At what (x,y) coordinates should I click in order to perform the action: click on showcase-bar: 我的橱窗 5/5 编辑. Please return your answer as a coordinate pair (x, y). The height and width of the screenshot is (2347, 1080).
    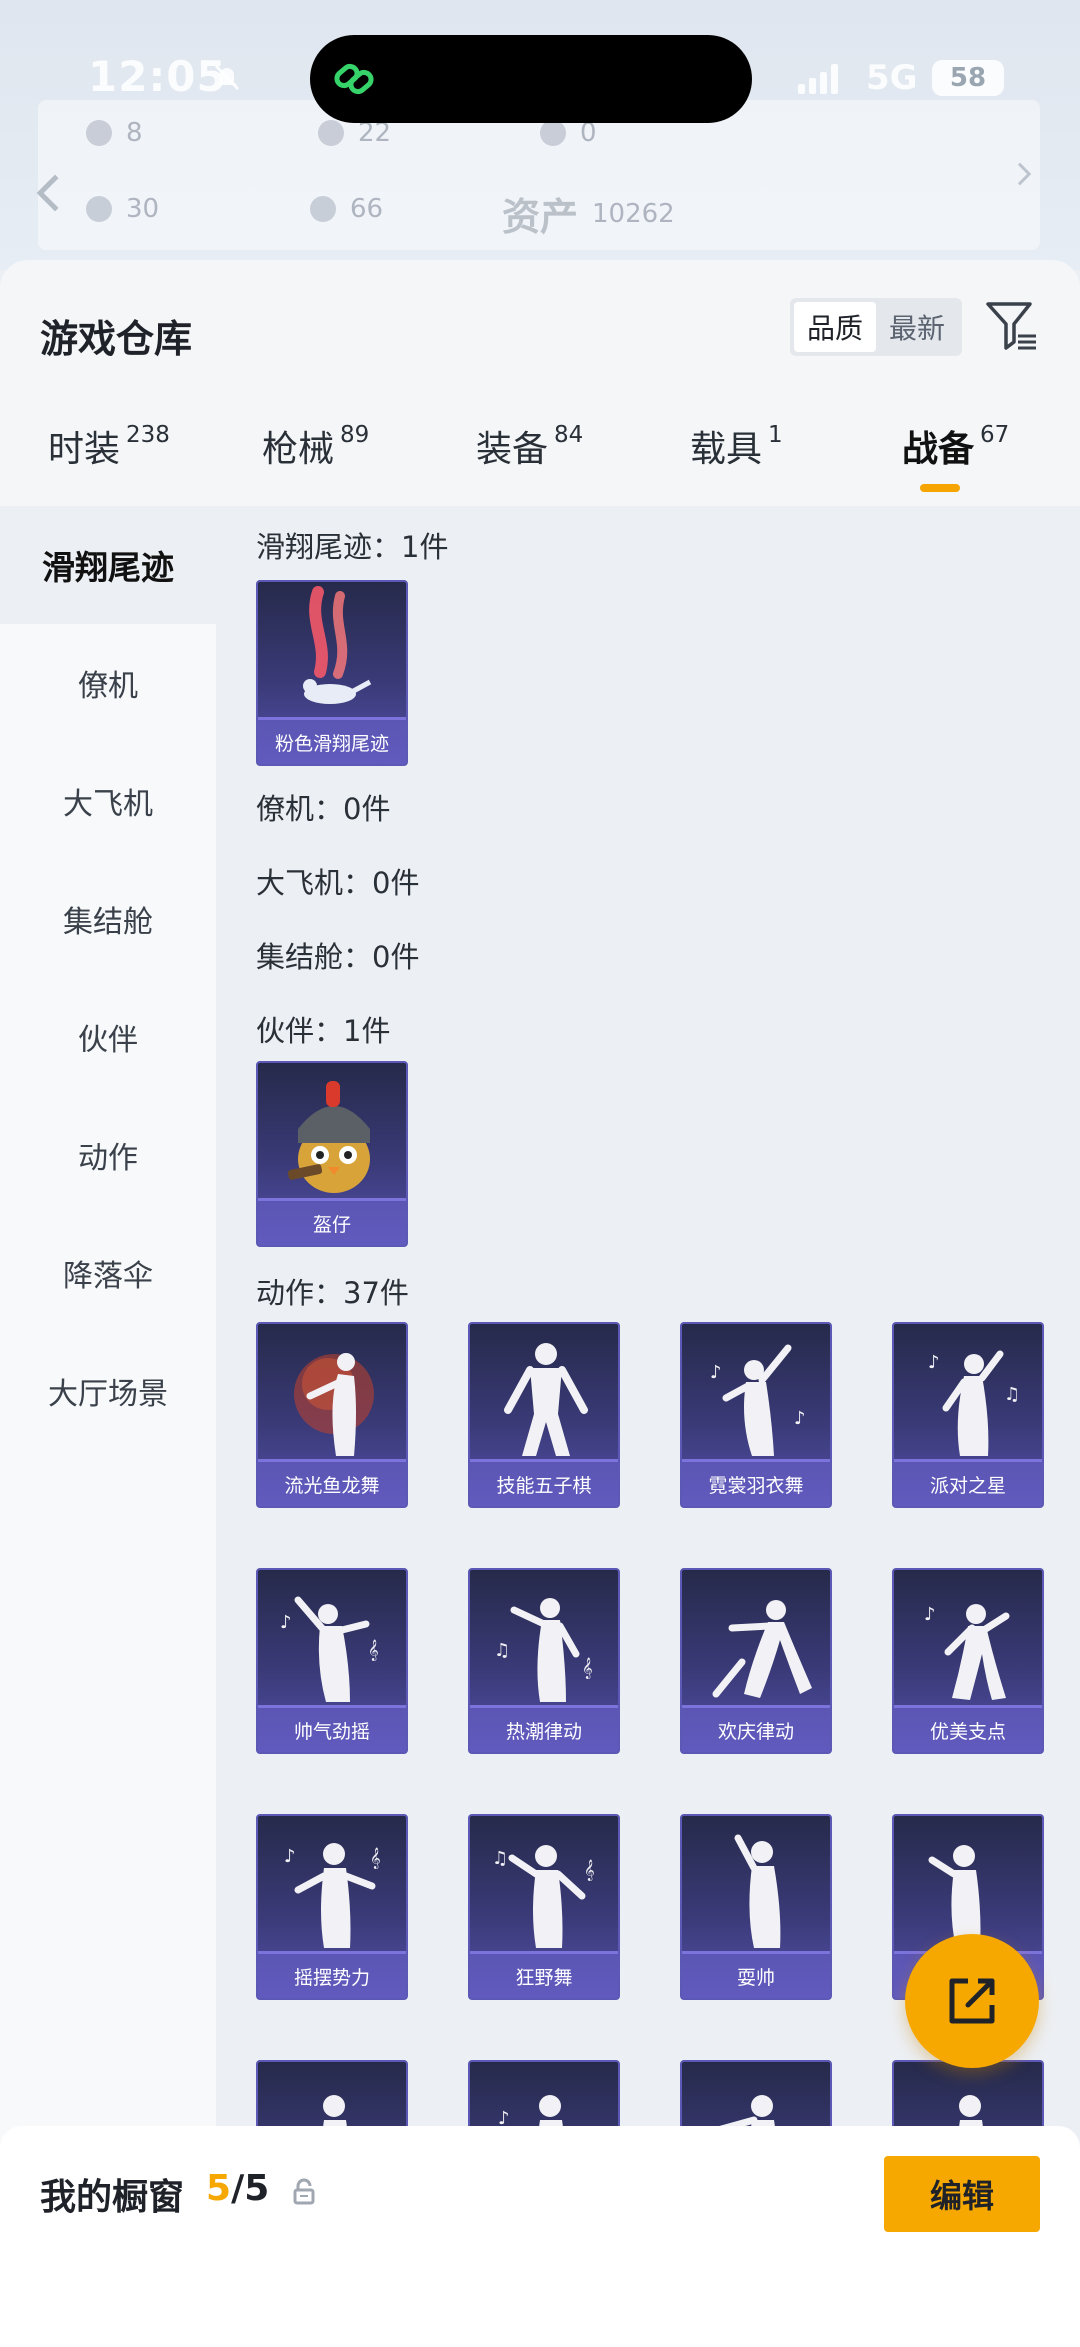
    Looking at the image, I should click on (540, 2236).